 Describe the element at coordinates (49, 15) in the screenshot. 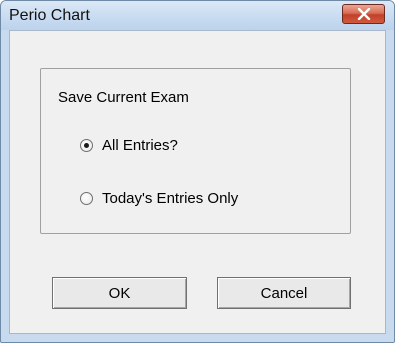

I see `window-title: Perio Chart` at that location.